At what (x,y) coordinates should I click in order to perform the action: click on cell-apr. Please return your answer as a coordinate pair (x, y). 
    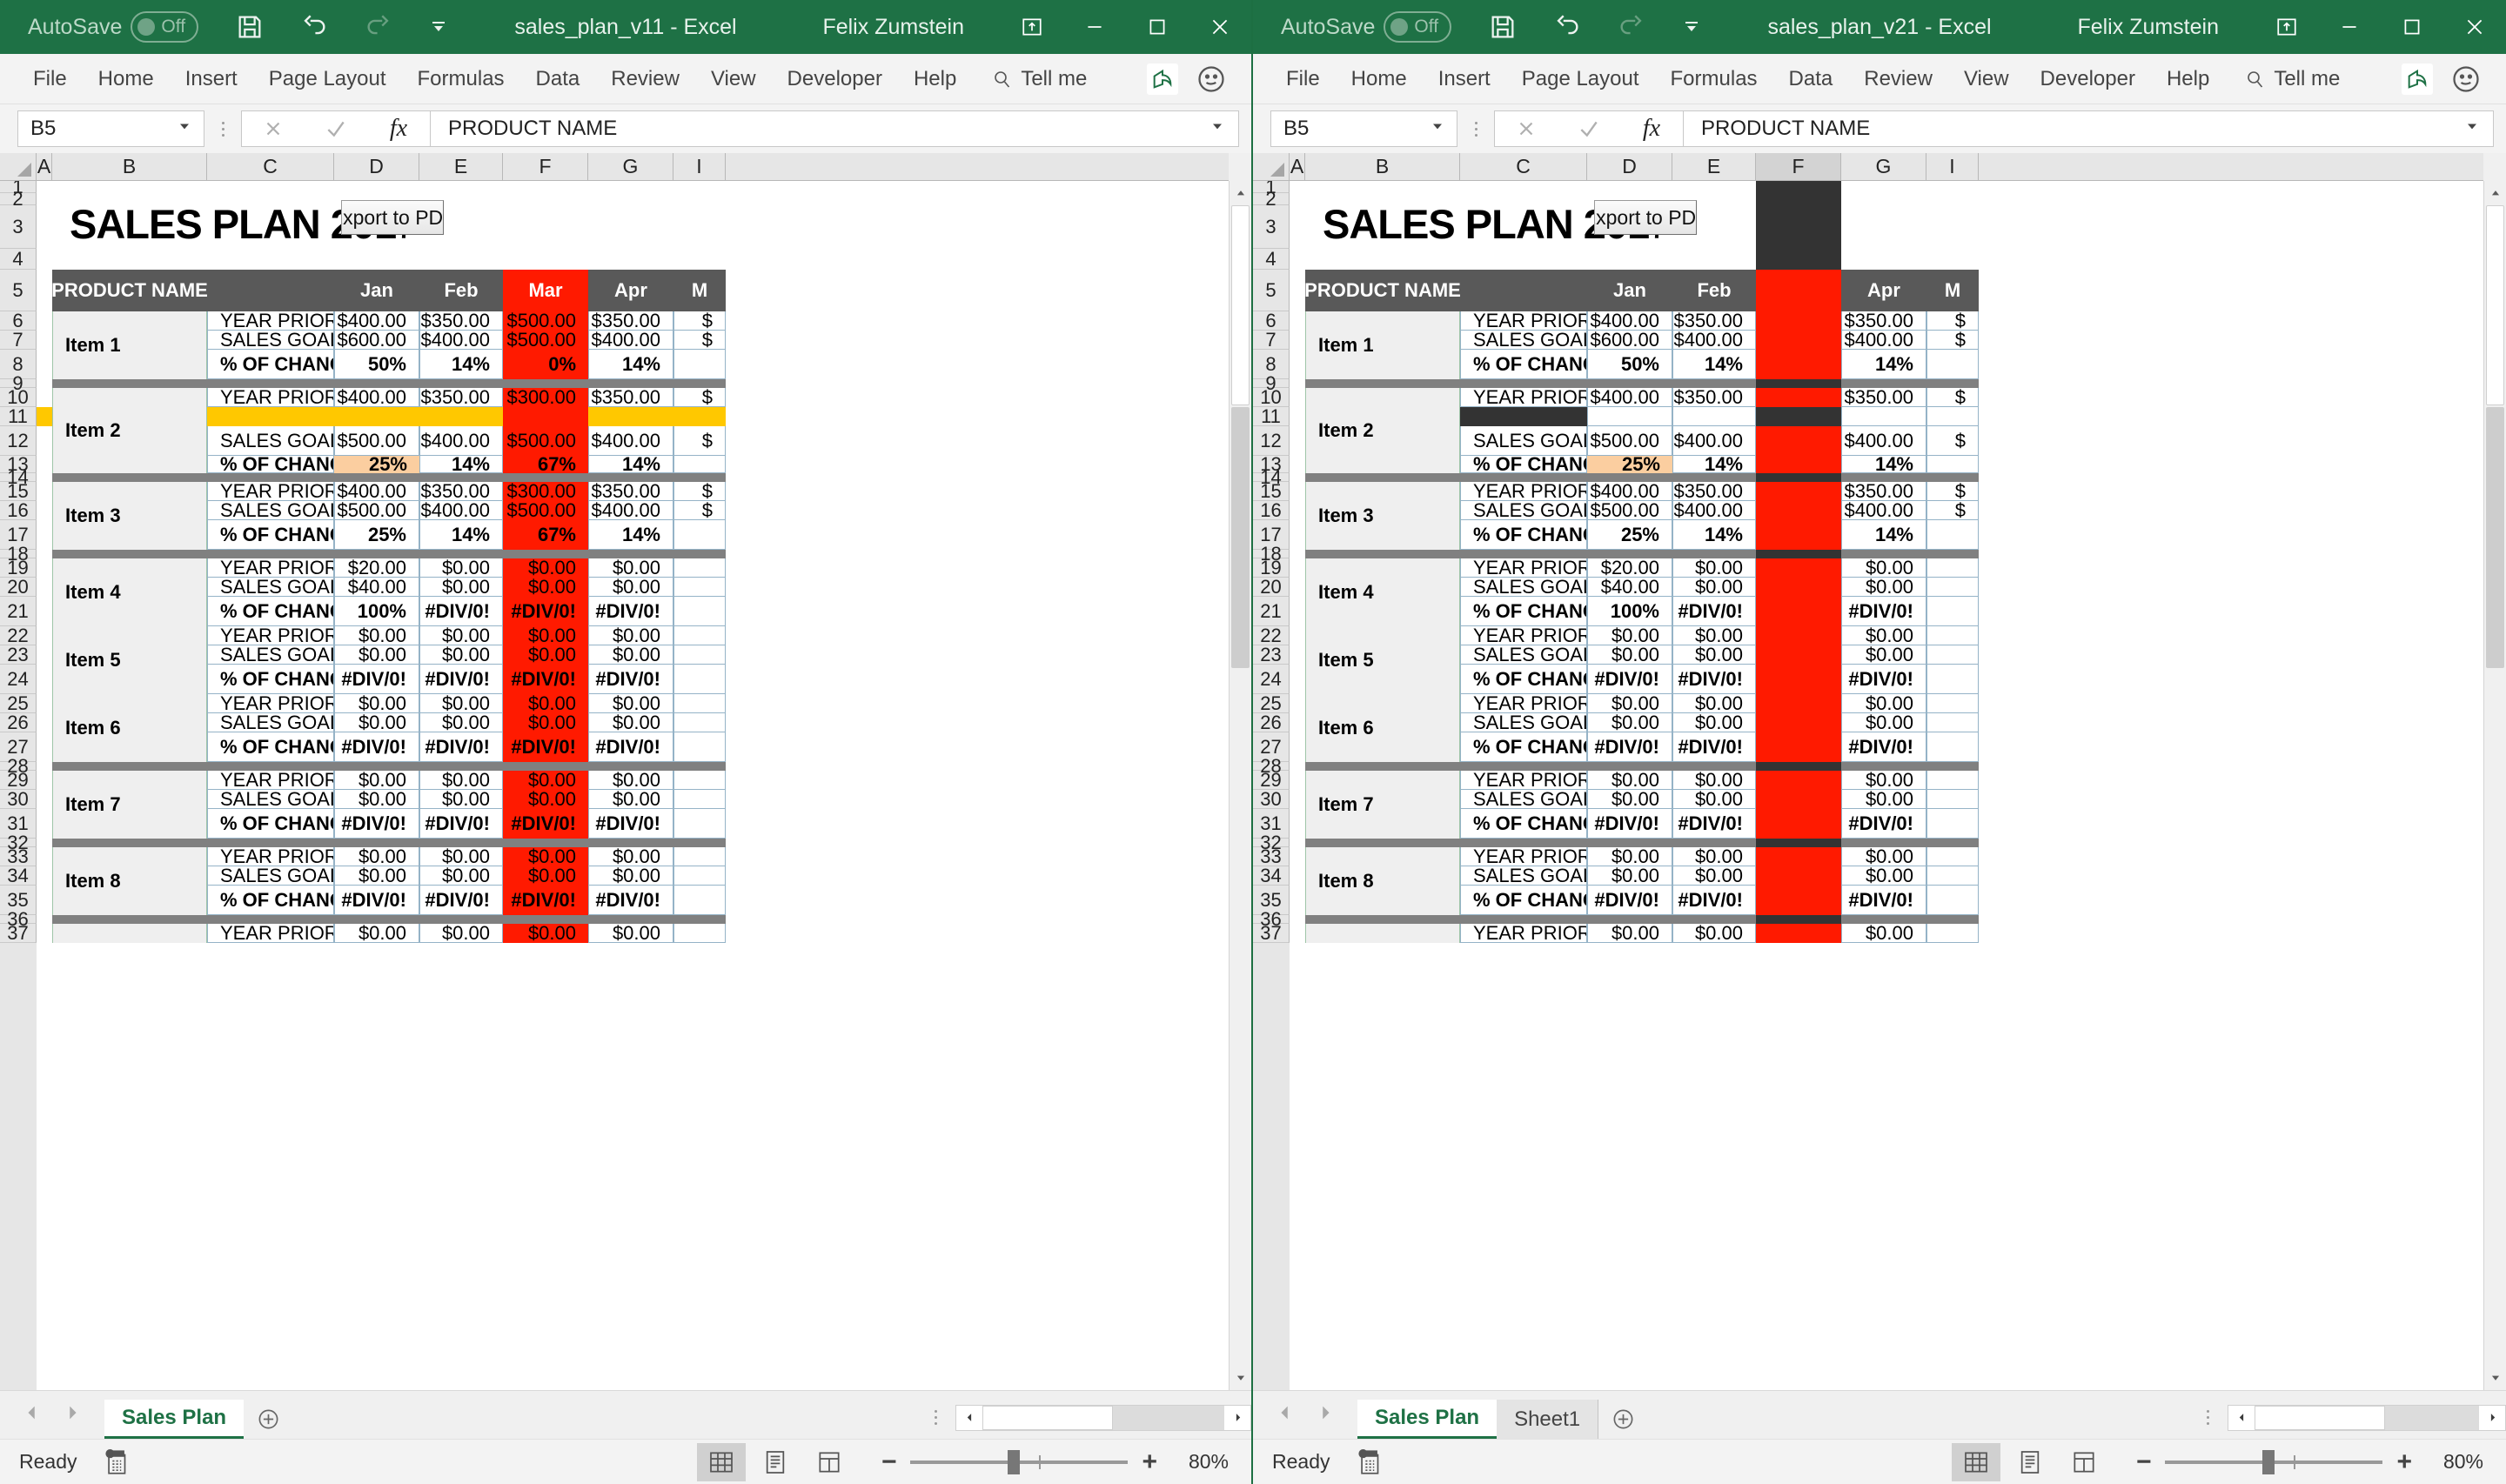
    Looking at the image, I should click on (1883, 416).